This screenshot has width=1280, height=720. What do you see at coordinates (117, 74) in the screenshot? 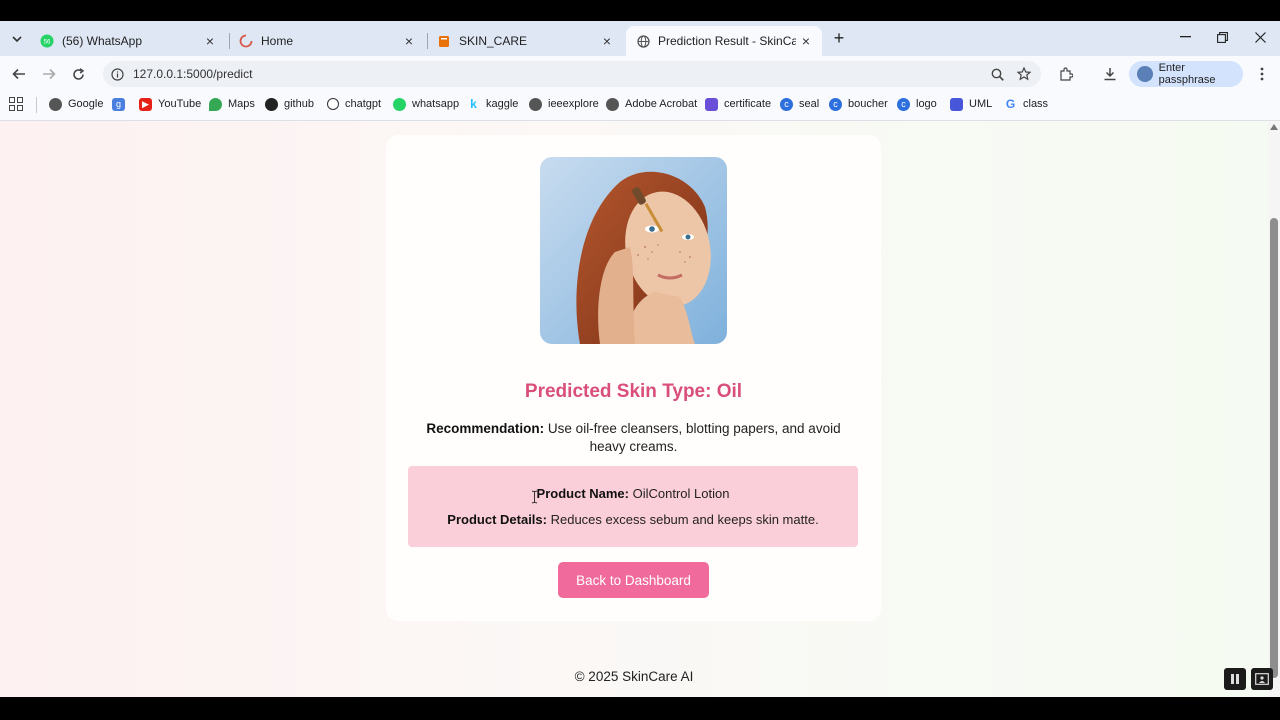
I see `site-info-icon` at bounding box center [117, 74].